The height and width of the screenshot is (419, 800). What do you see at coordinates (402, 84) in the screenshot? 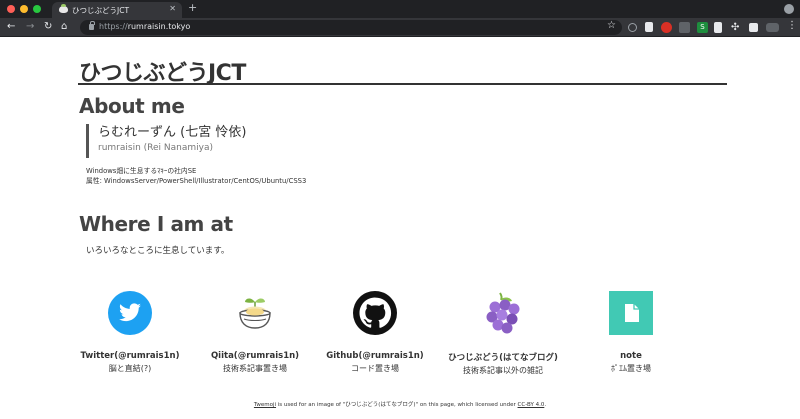
I see `title-divider` at bounding box center [402, 84].